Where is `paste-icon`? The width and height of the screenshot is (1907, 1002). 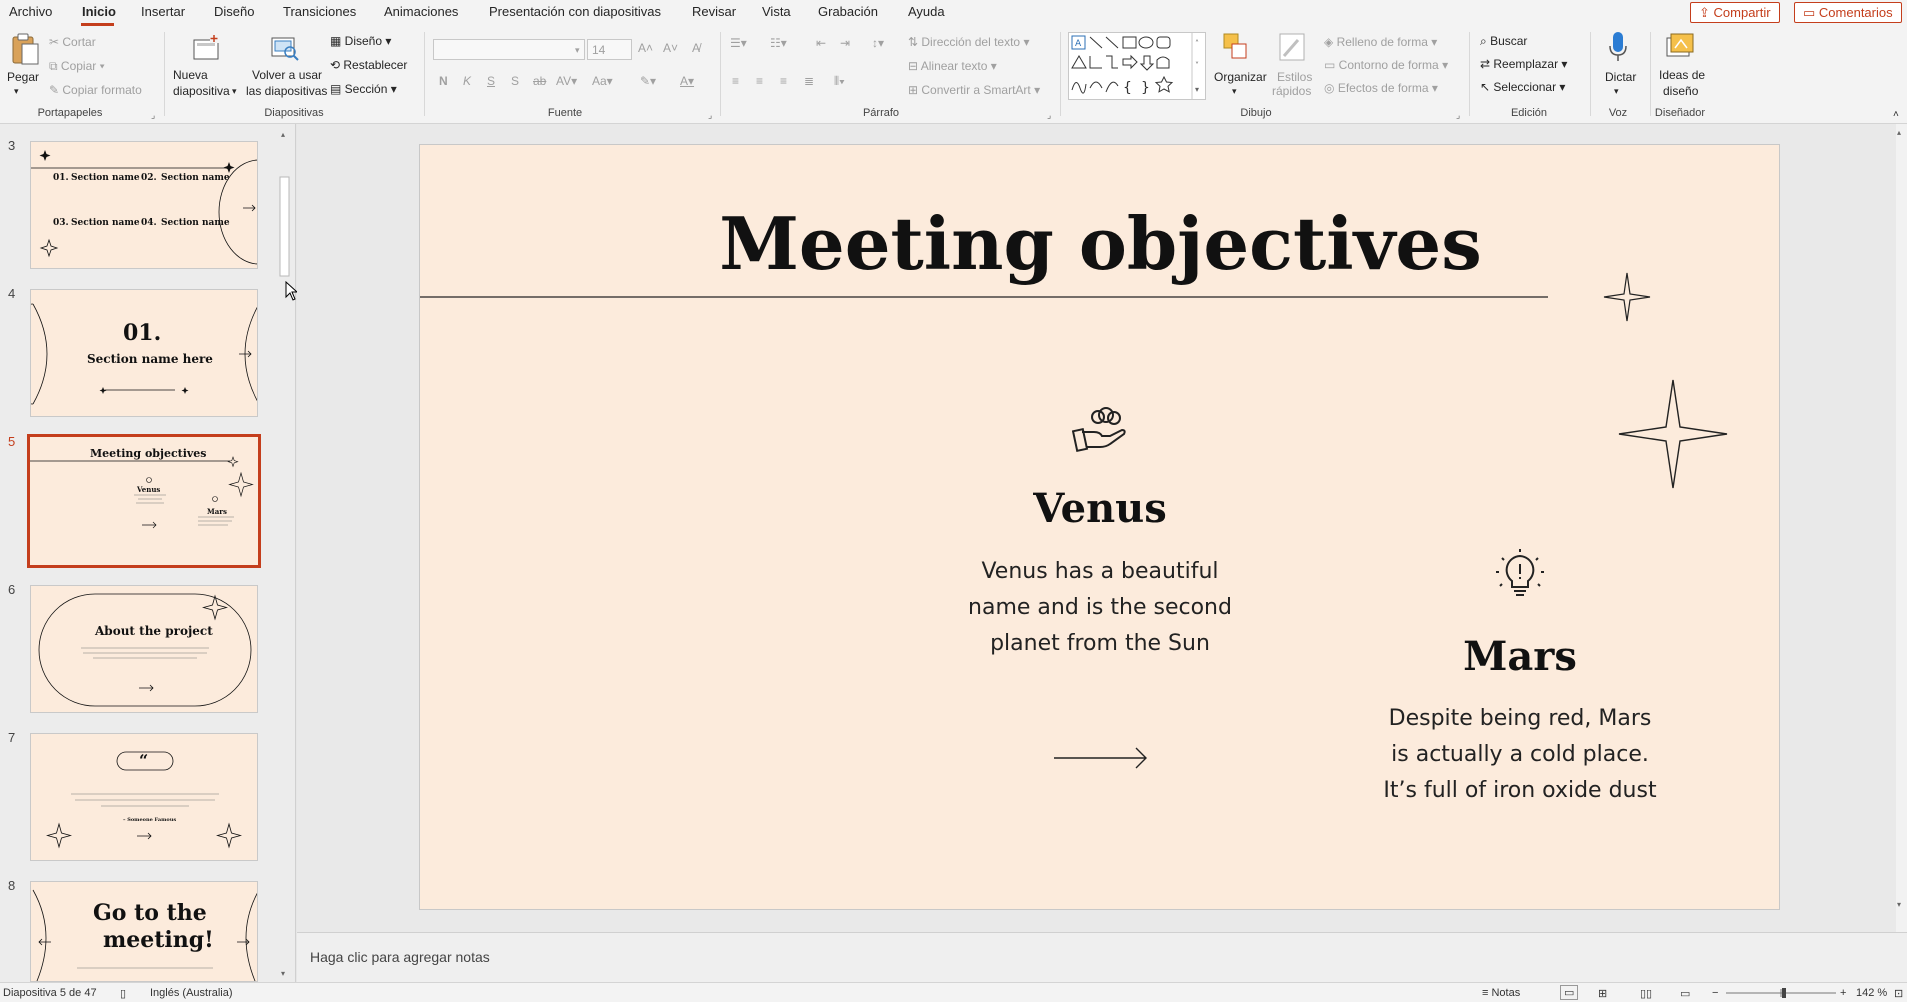 paste-icon is located at coordinates (25, 49).